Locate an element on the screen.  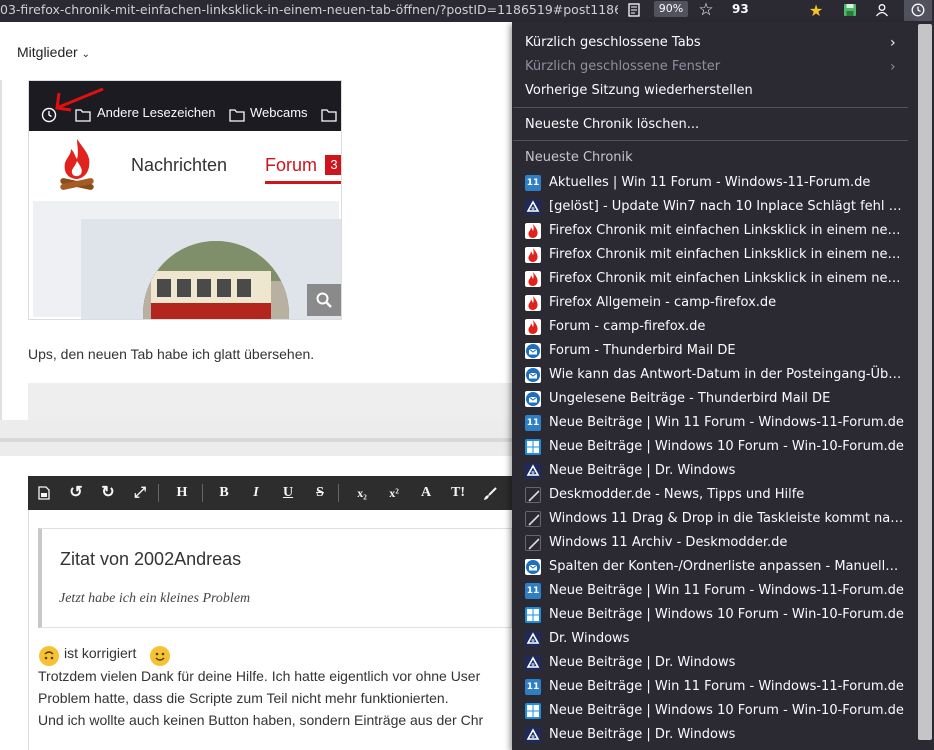
font-size-button: T! is located at coordinates (458, 493).